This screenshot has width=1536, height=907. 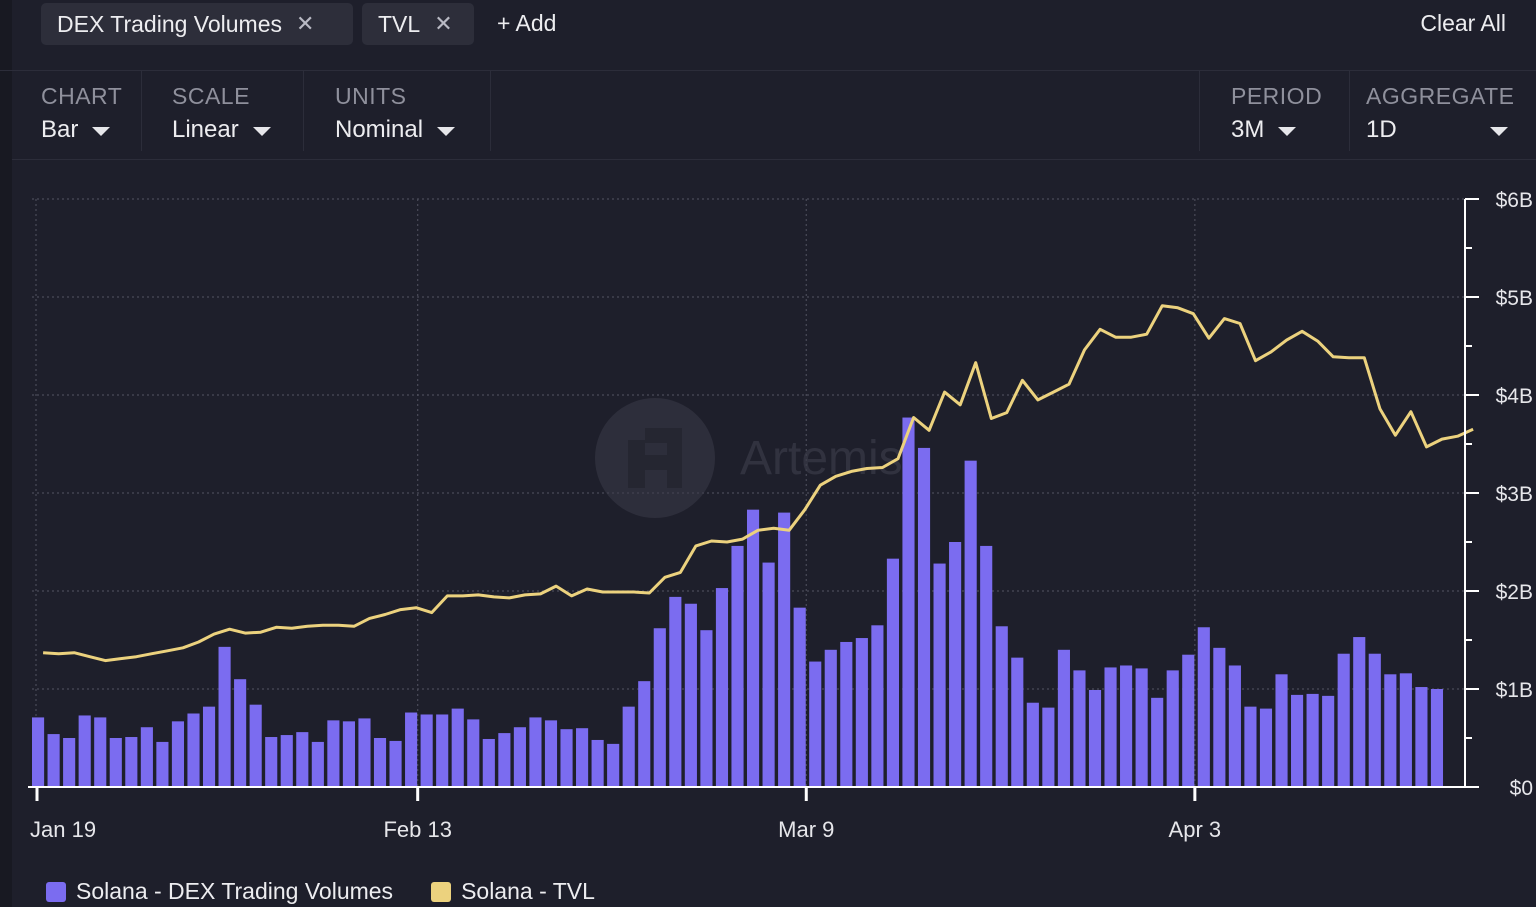 What do you see at coordinates (81, 111) in the screenshot?
I see `chart-type-select: CHART Bar` at bounding box center [81, 111].